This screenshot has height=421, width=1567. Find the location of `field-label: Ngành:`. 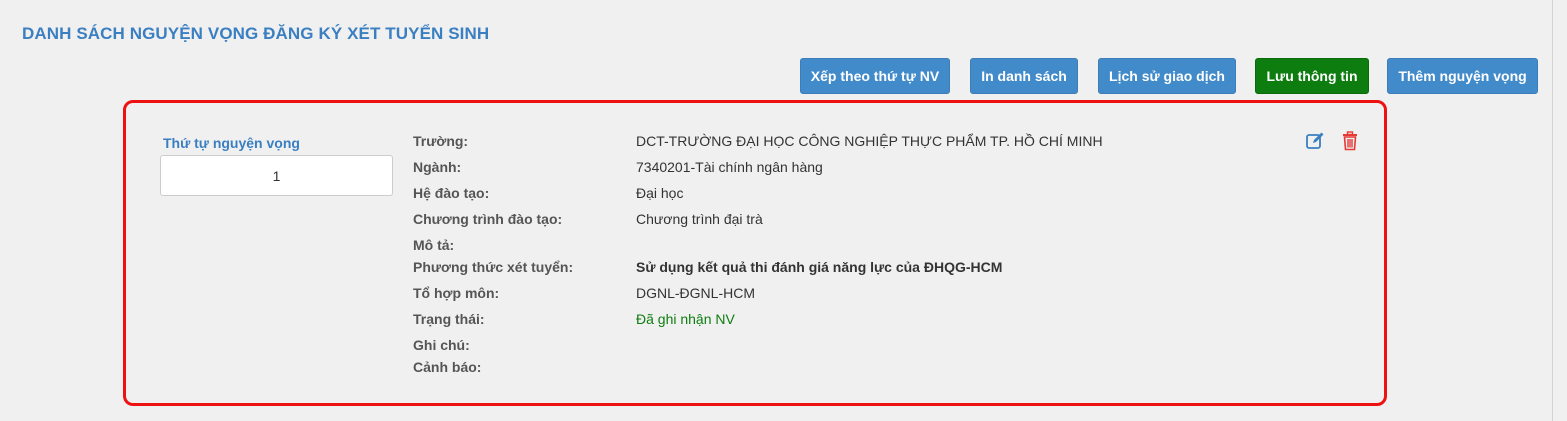

field-label: Ngành: is located at coordinates (437, 167).